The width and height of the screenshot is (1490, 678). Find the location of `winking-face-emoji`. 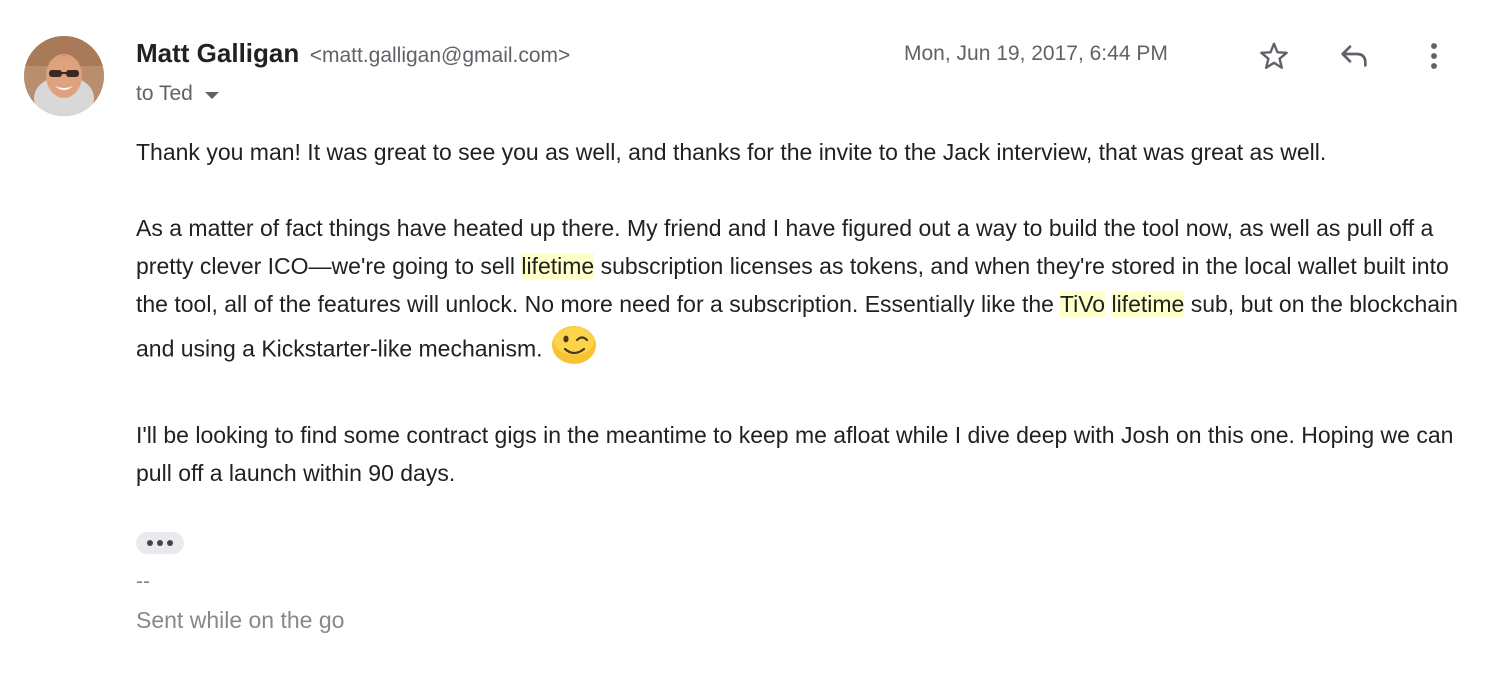

winking-face-emoji is located at coordinates (574, 348).